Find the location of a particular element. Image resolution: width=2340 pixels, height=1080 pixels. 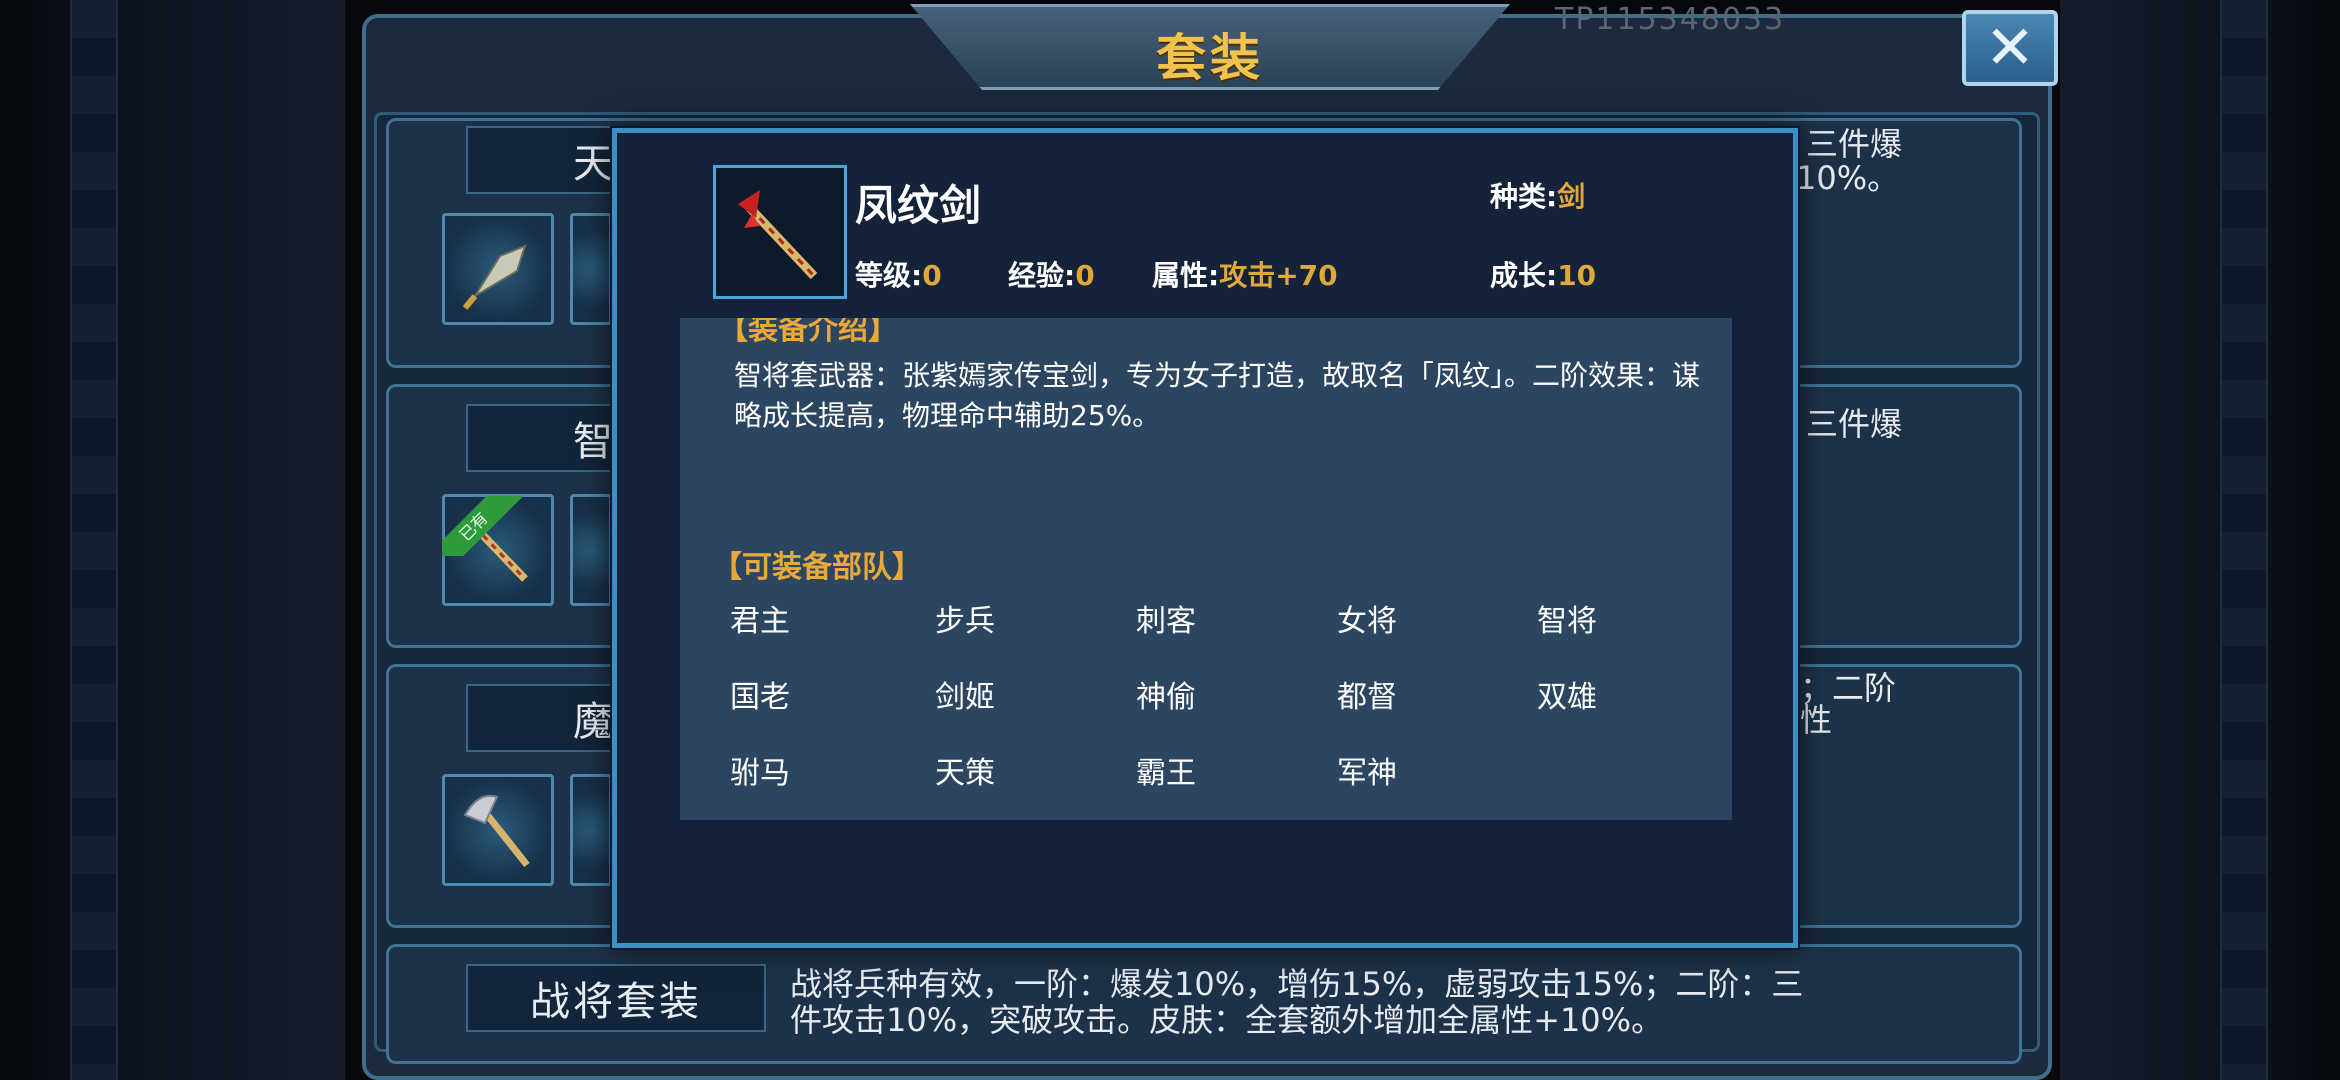

item-growth-value: 10 is located at coordinates (1577, 275).